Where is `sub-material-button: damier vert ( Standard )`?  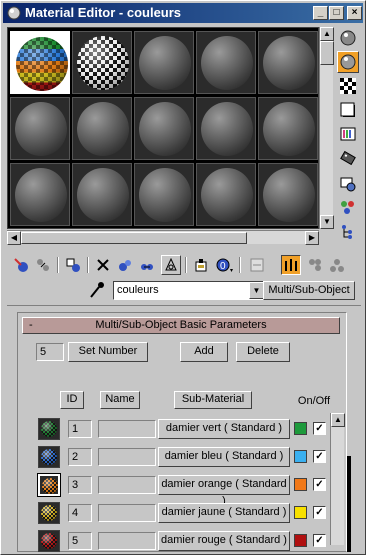
sub-material-button: damier vert ( Standard ) is located at coordinates (224, 429).